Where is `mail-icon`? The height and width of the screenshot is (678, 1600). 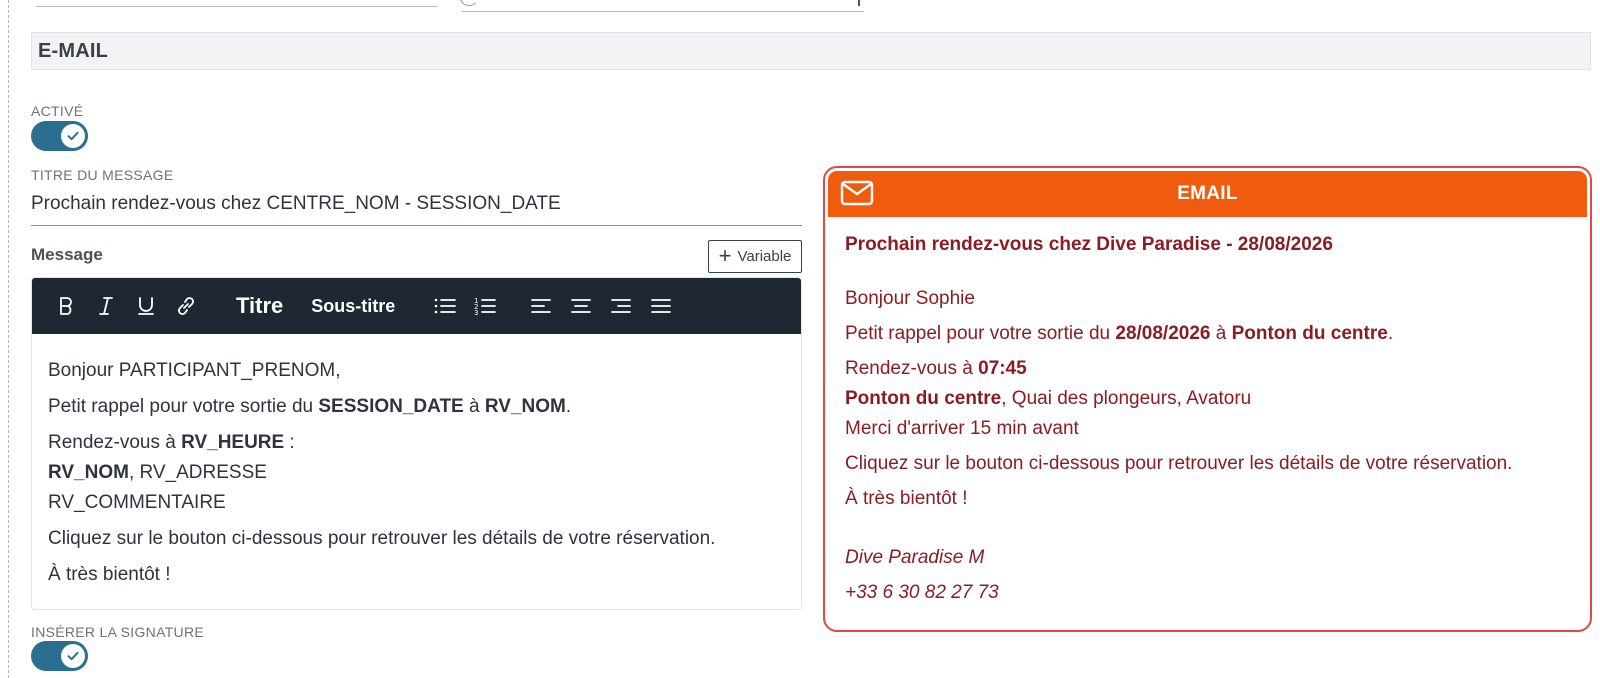 mail-icon is located at coordinates (857, 195).